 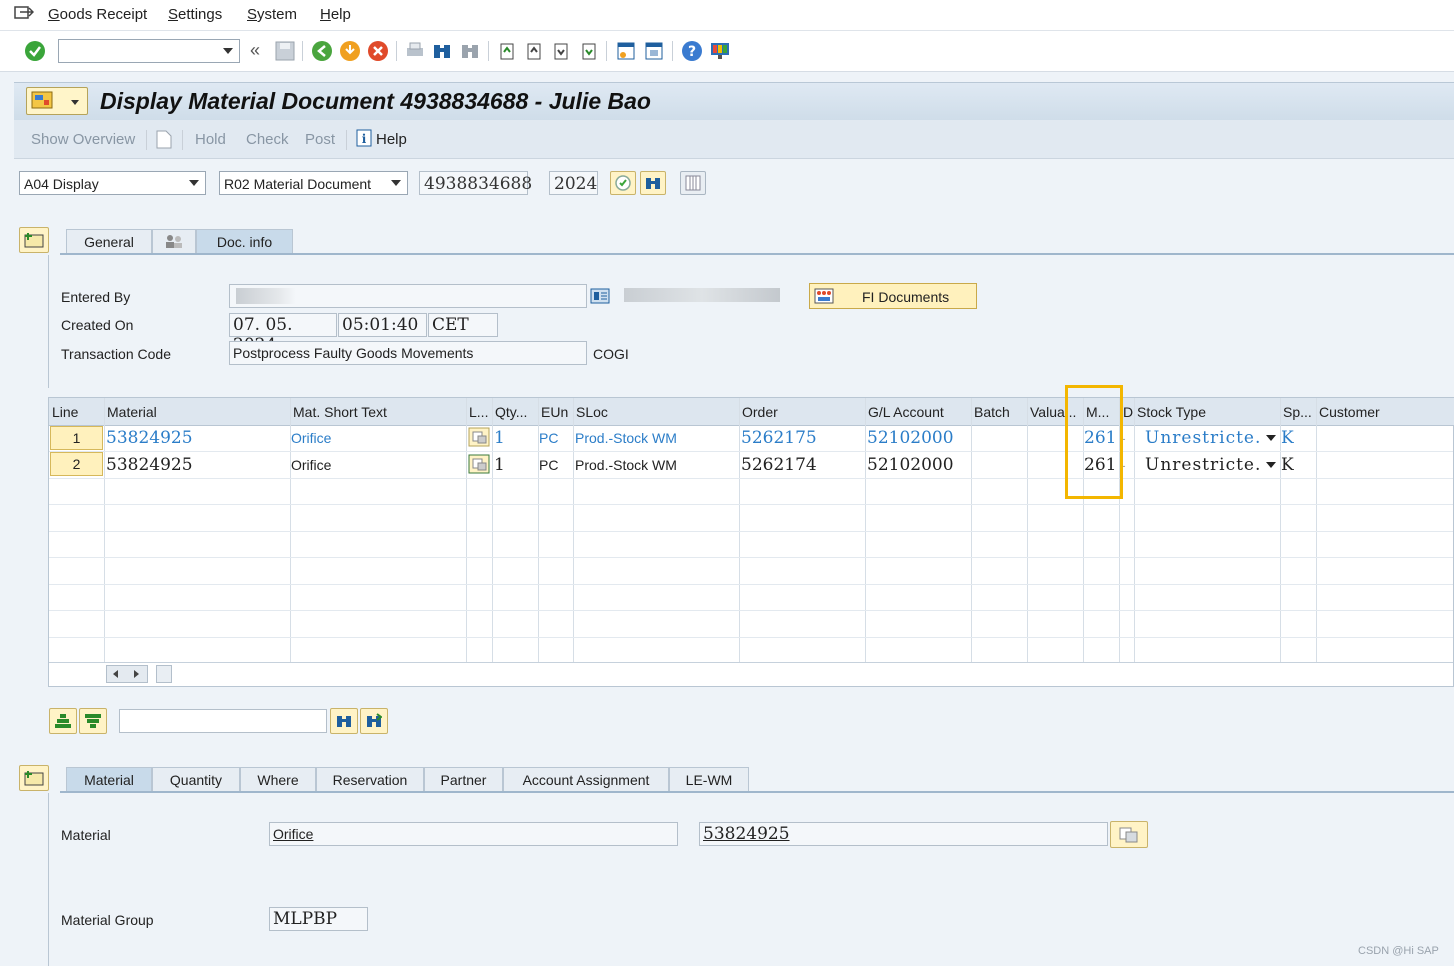 What do you see at coordinates (463, 779) in the screenshot?
I see `tab-partner: Partner` at bounding box center [463, 779].